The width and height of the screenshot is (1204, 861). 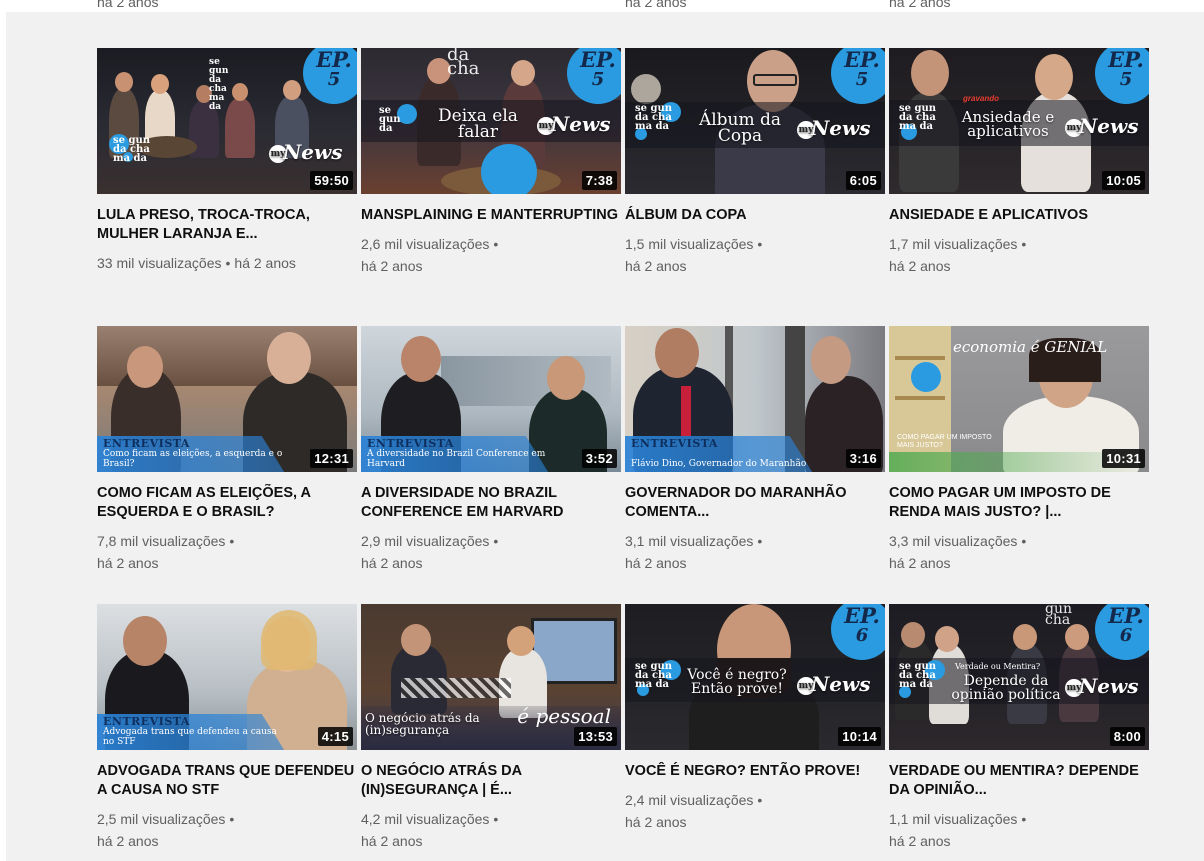 What do you see at coordinates (161, 819) in the screenshot?
I see `view-count: 2,5 mil visualizações` at bounding box center [161, 819].